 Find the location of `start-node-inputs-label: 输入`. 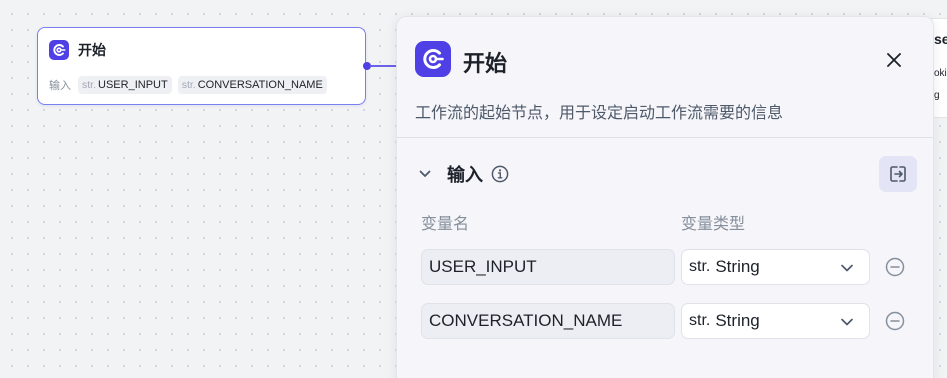

start-node-inputs-label: 输入 is located at coordinates (60, 86).